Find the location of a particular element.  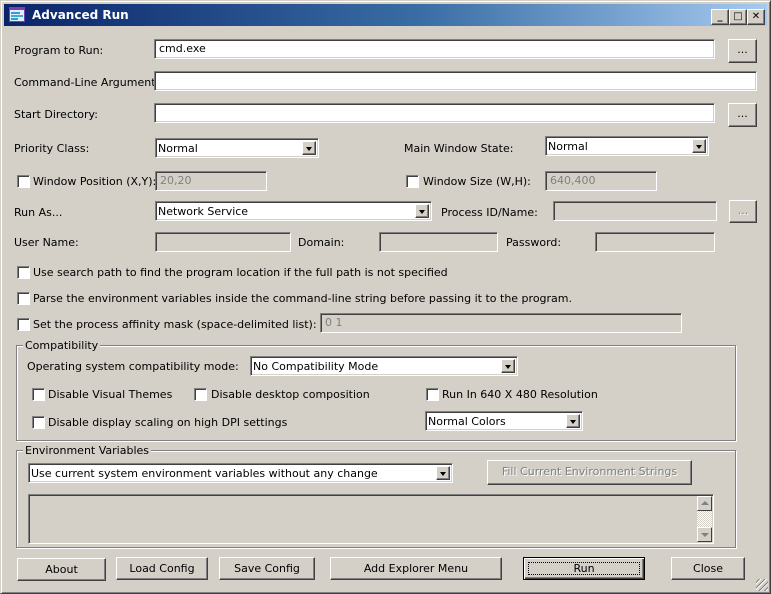

domain-label: Domain: is located at coordinates (321, 242).